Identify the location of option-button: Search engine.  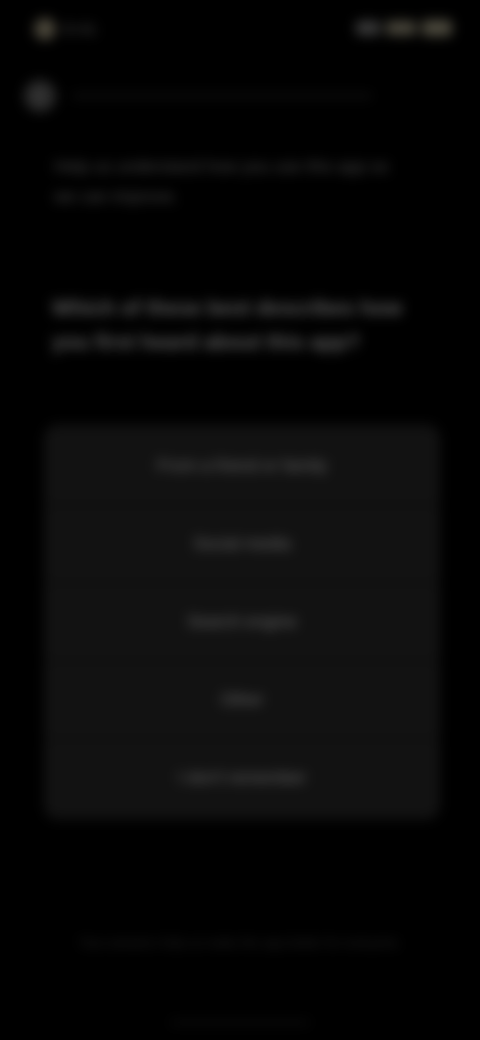
(242, 622).